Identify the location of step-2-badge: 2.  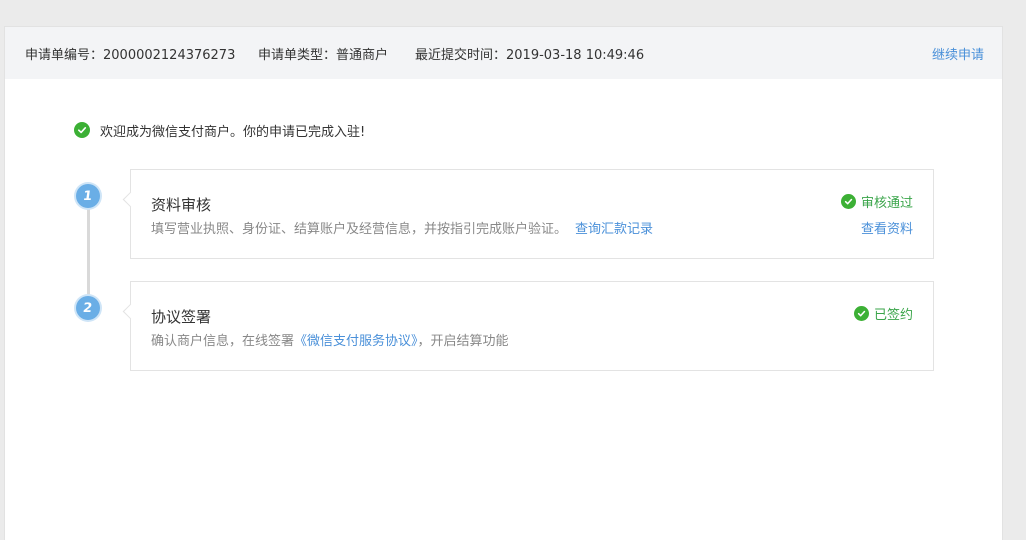
(88, 308).